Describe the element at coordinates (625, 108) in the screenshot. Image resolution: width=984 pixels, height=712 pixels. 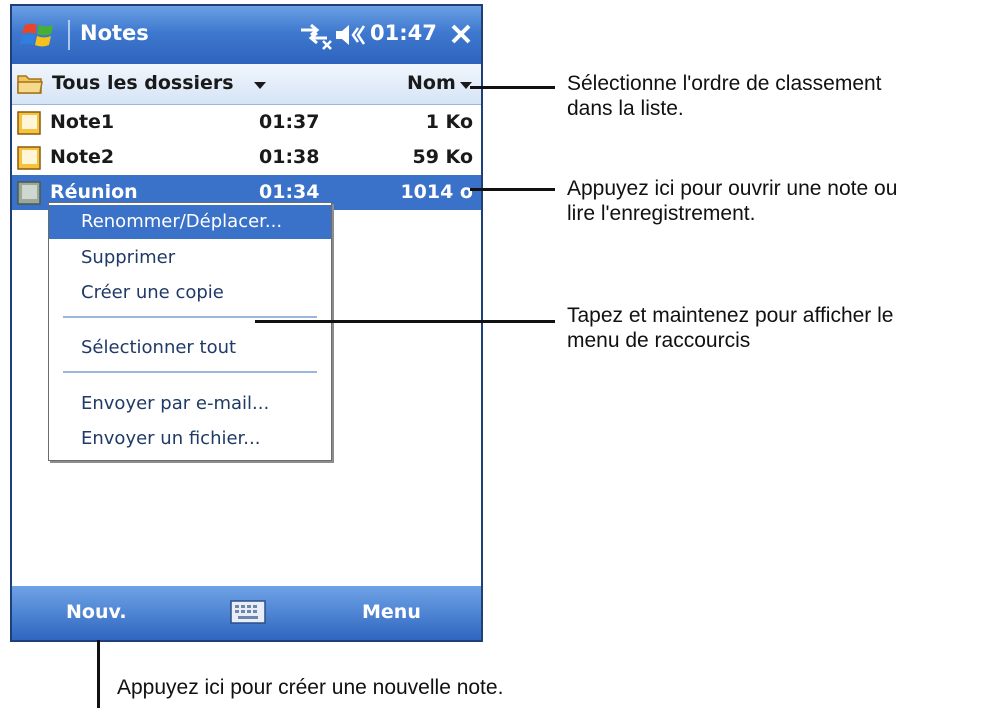
I see `callout-sort-line2: dans la liste.` at that location.